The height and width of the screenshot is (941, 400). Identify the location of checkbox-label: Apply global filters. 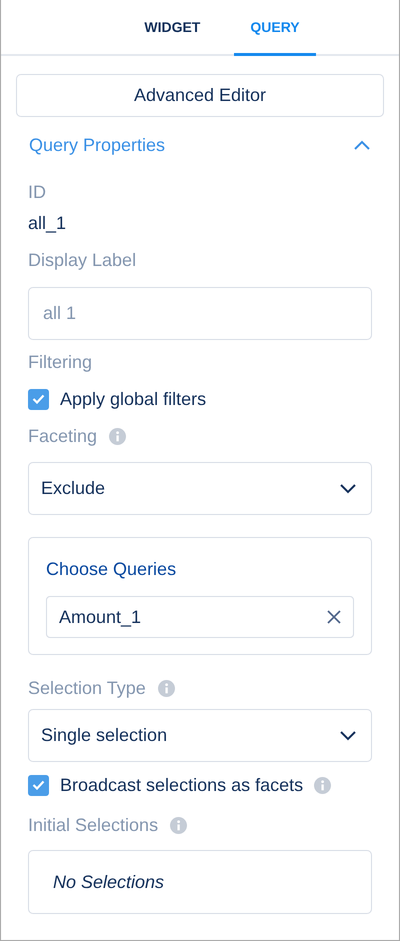
(133, 399).